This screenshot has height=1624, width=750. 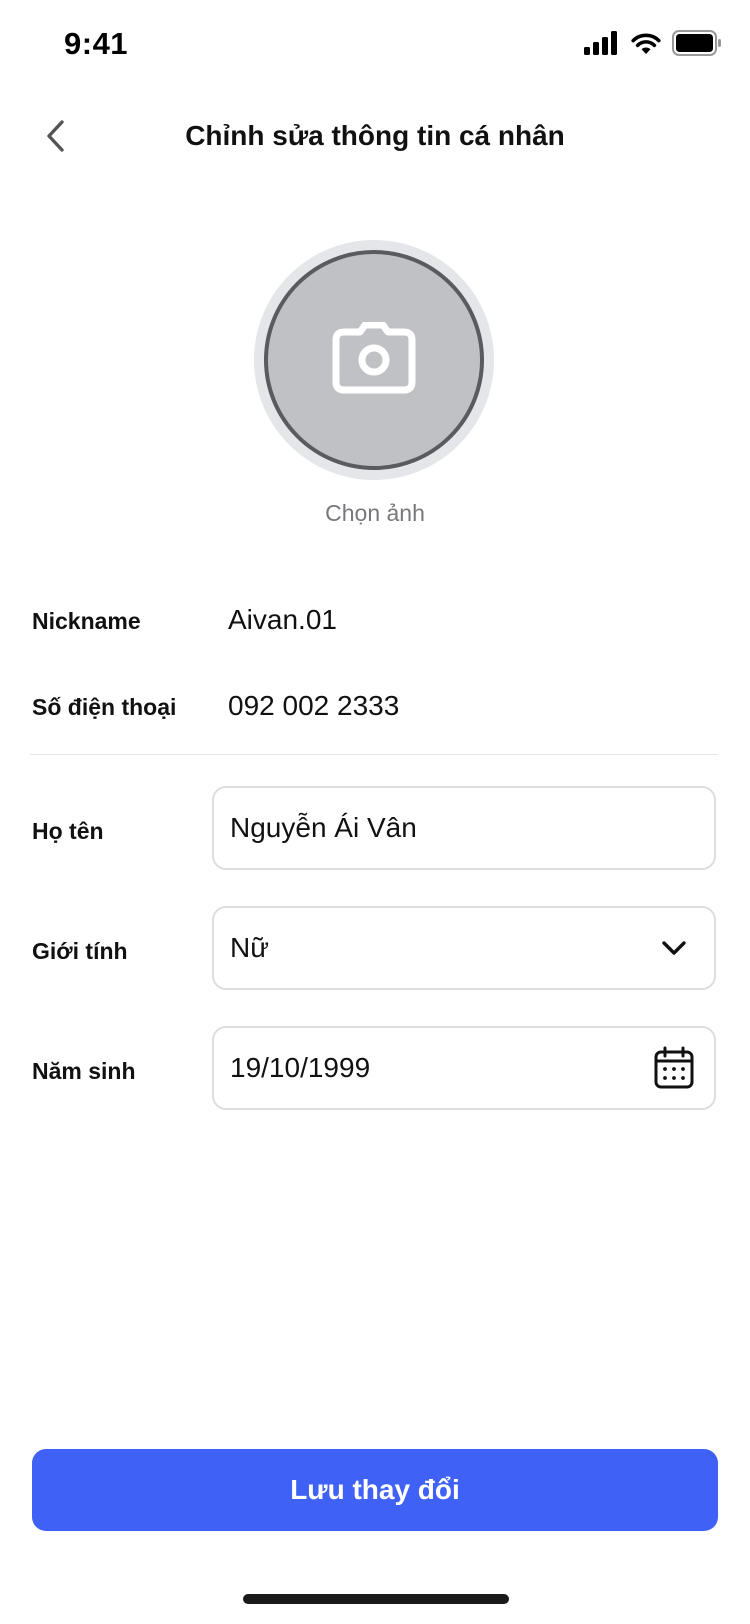 What do you see at coordinates (376, 1599) in the screenshot?
I see `home-indicator` at bounding box center [376, 1599].